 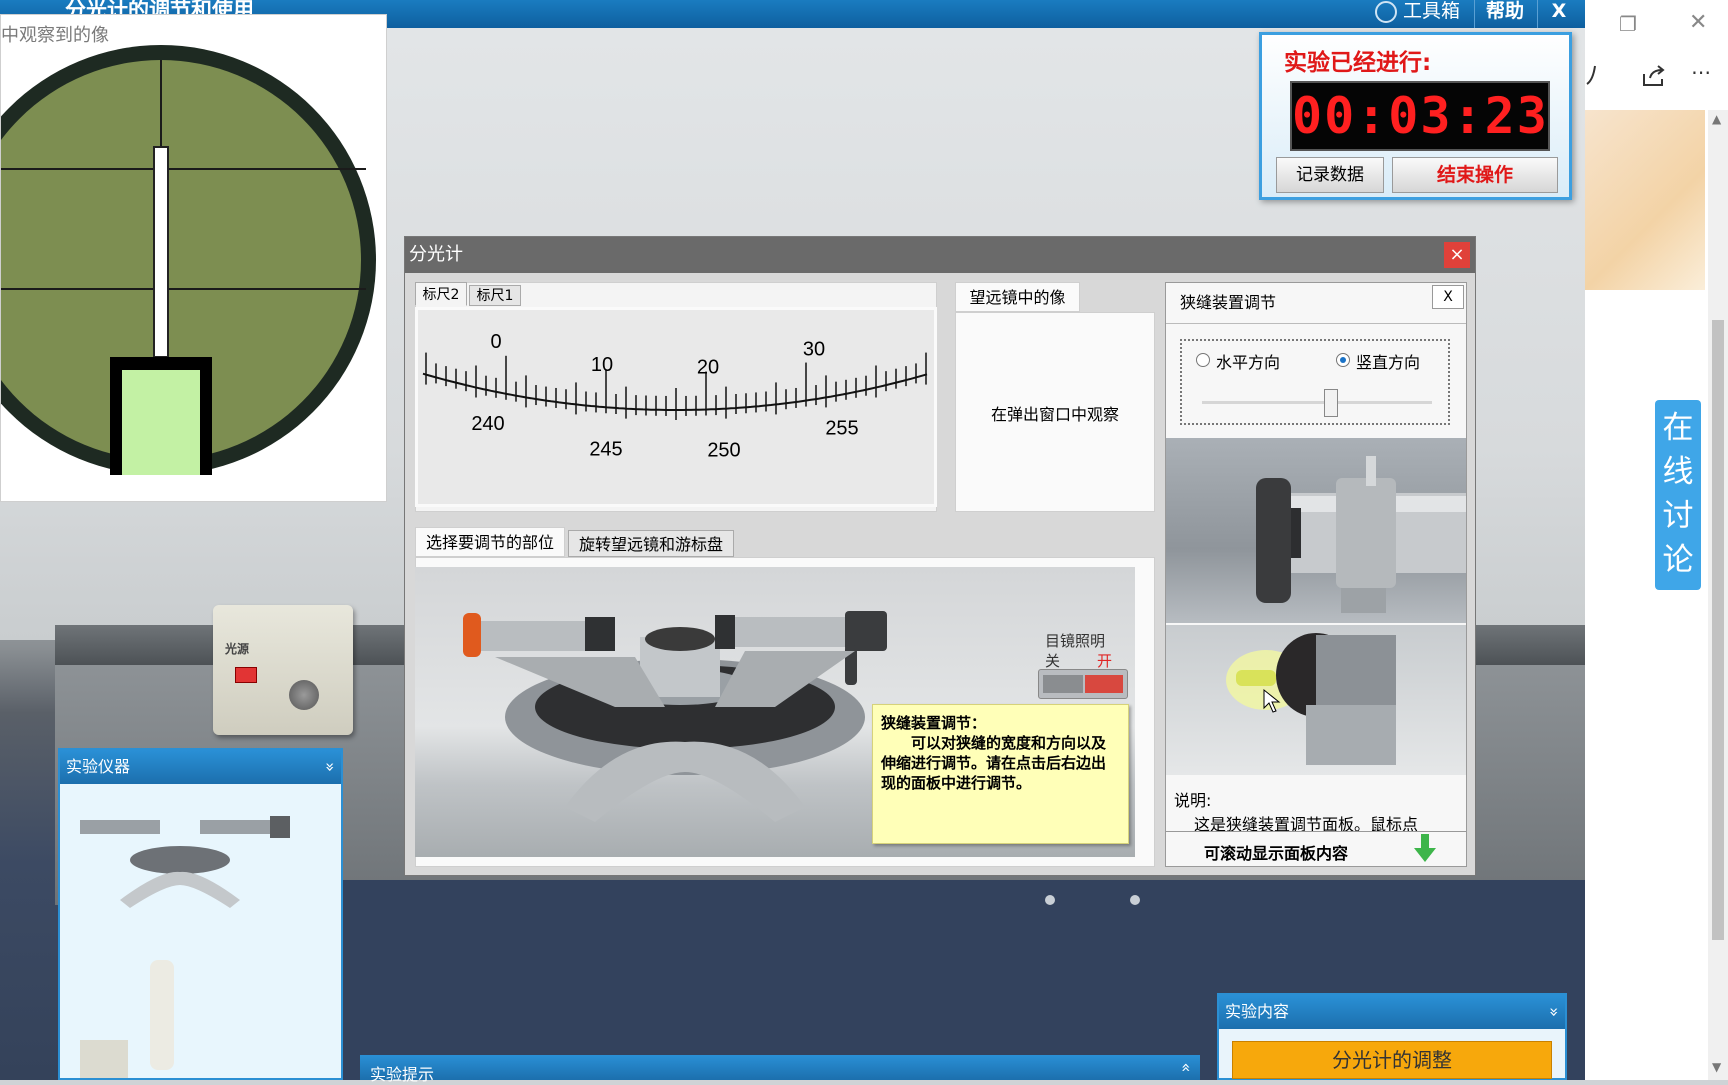 What do you see at coordinates (940, 255) in the screenshot?
I see `dialog-title-bar: 分光计` at bounding box center [940, 255].